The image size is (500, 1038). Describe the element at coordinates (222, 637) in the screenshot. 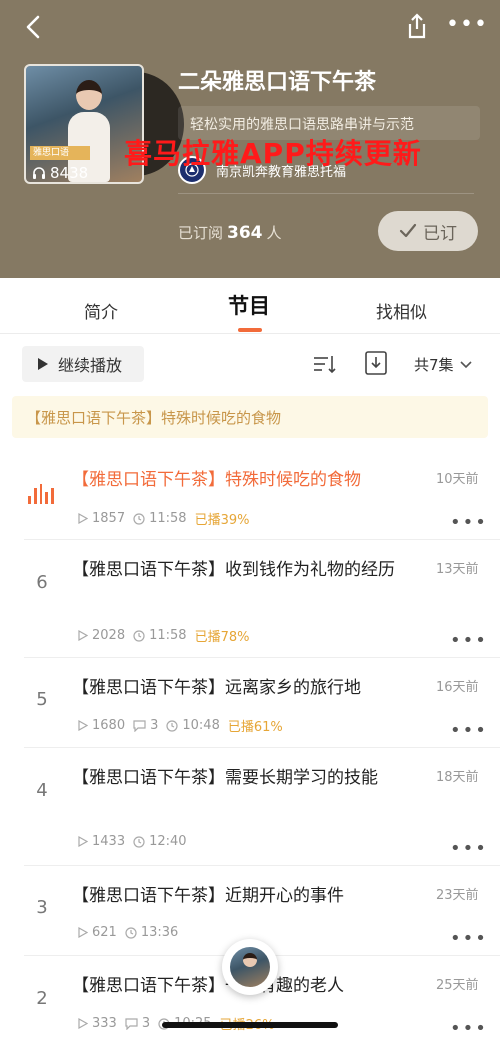

I see `played-progress: 已播78%` at that location.